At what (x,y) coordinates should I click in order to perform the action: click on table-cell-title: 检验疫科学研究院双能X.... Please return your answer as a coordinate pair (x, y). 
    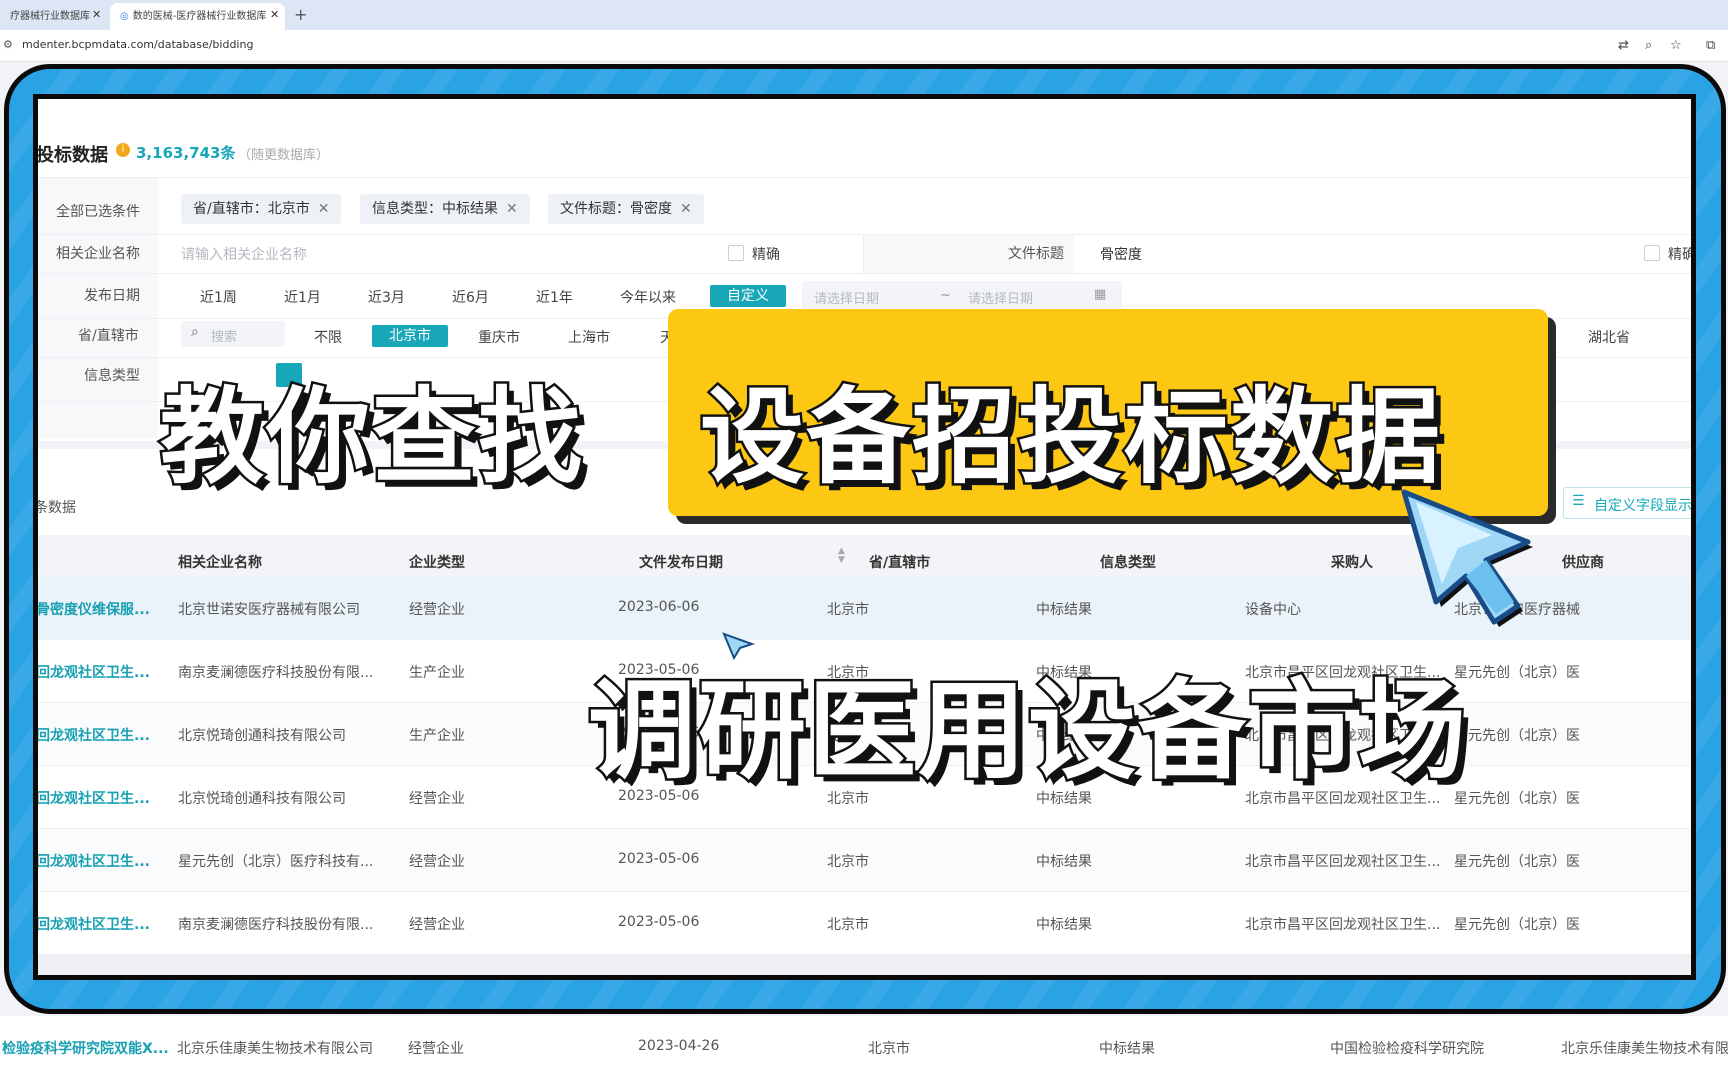
    Looking at the image, I should click on (85, 1048).